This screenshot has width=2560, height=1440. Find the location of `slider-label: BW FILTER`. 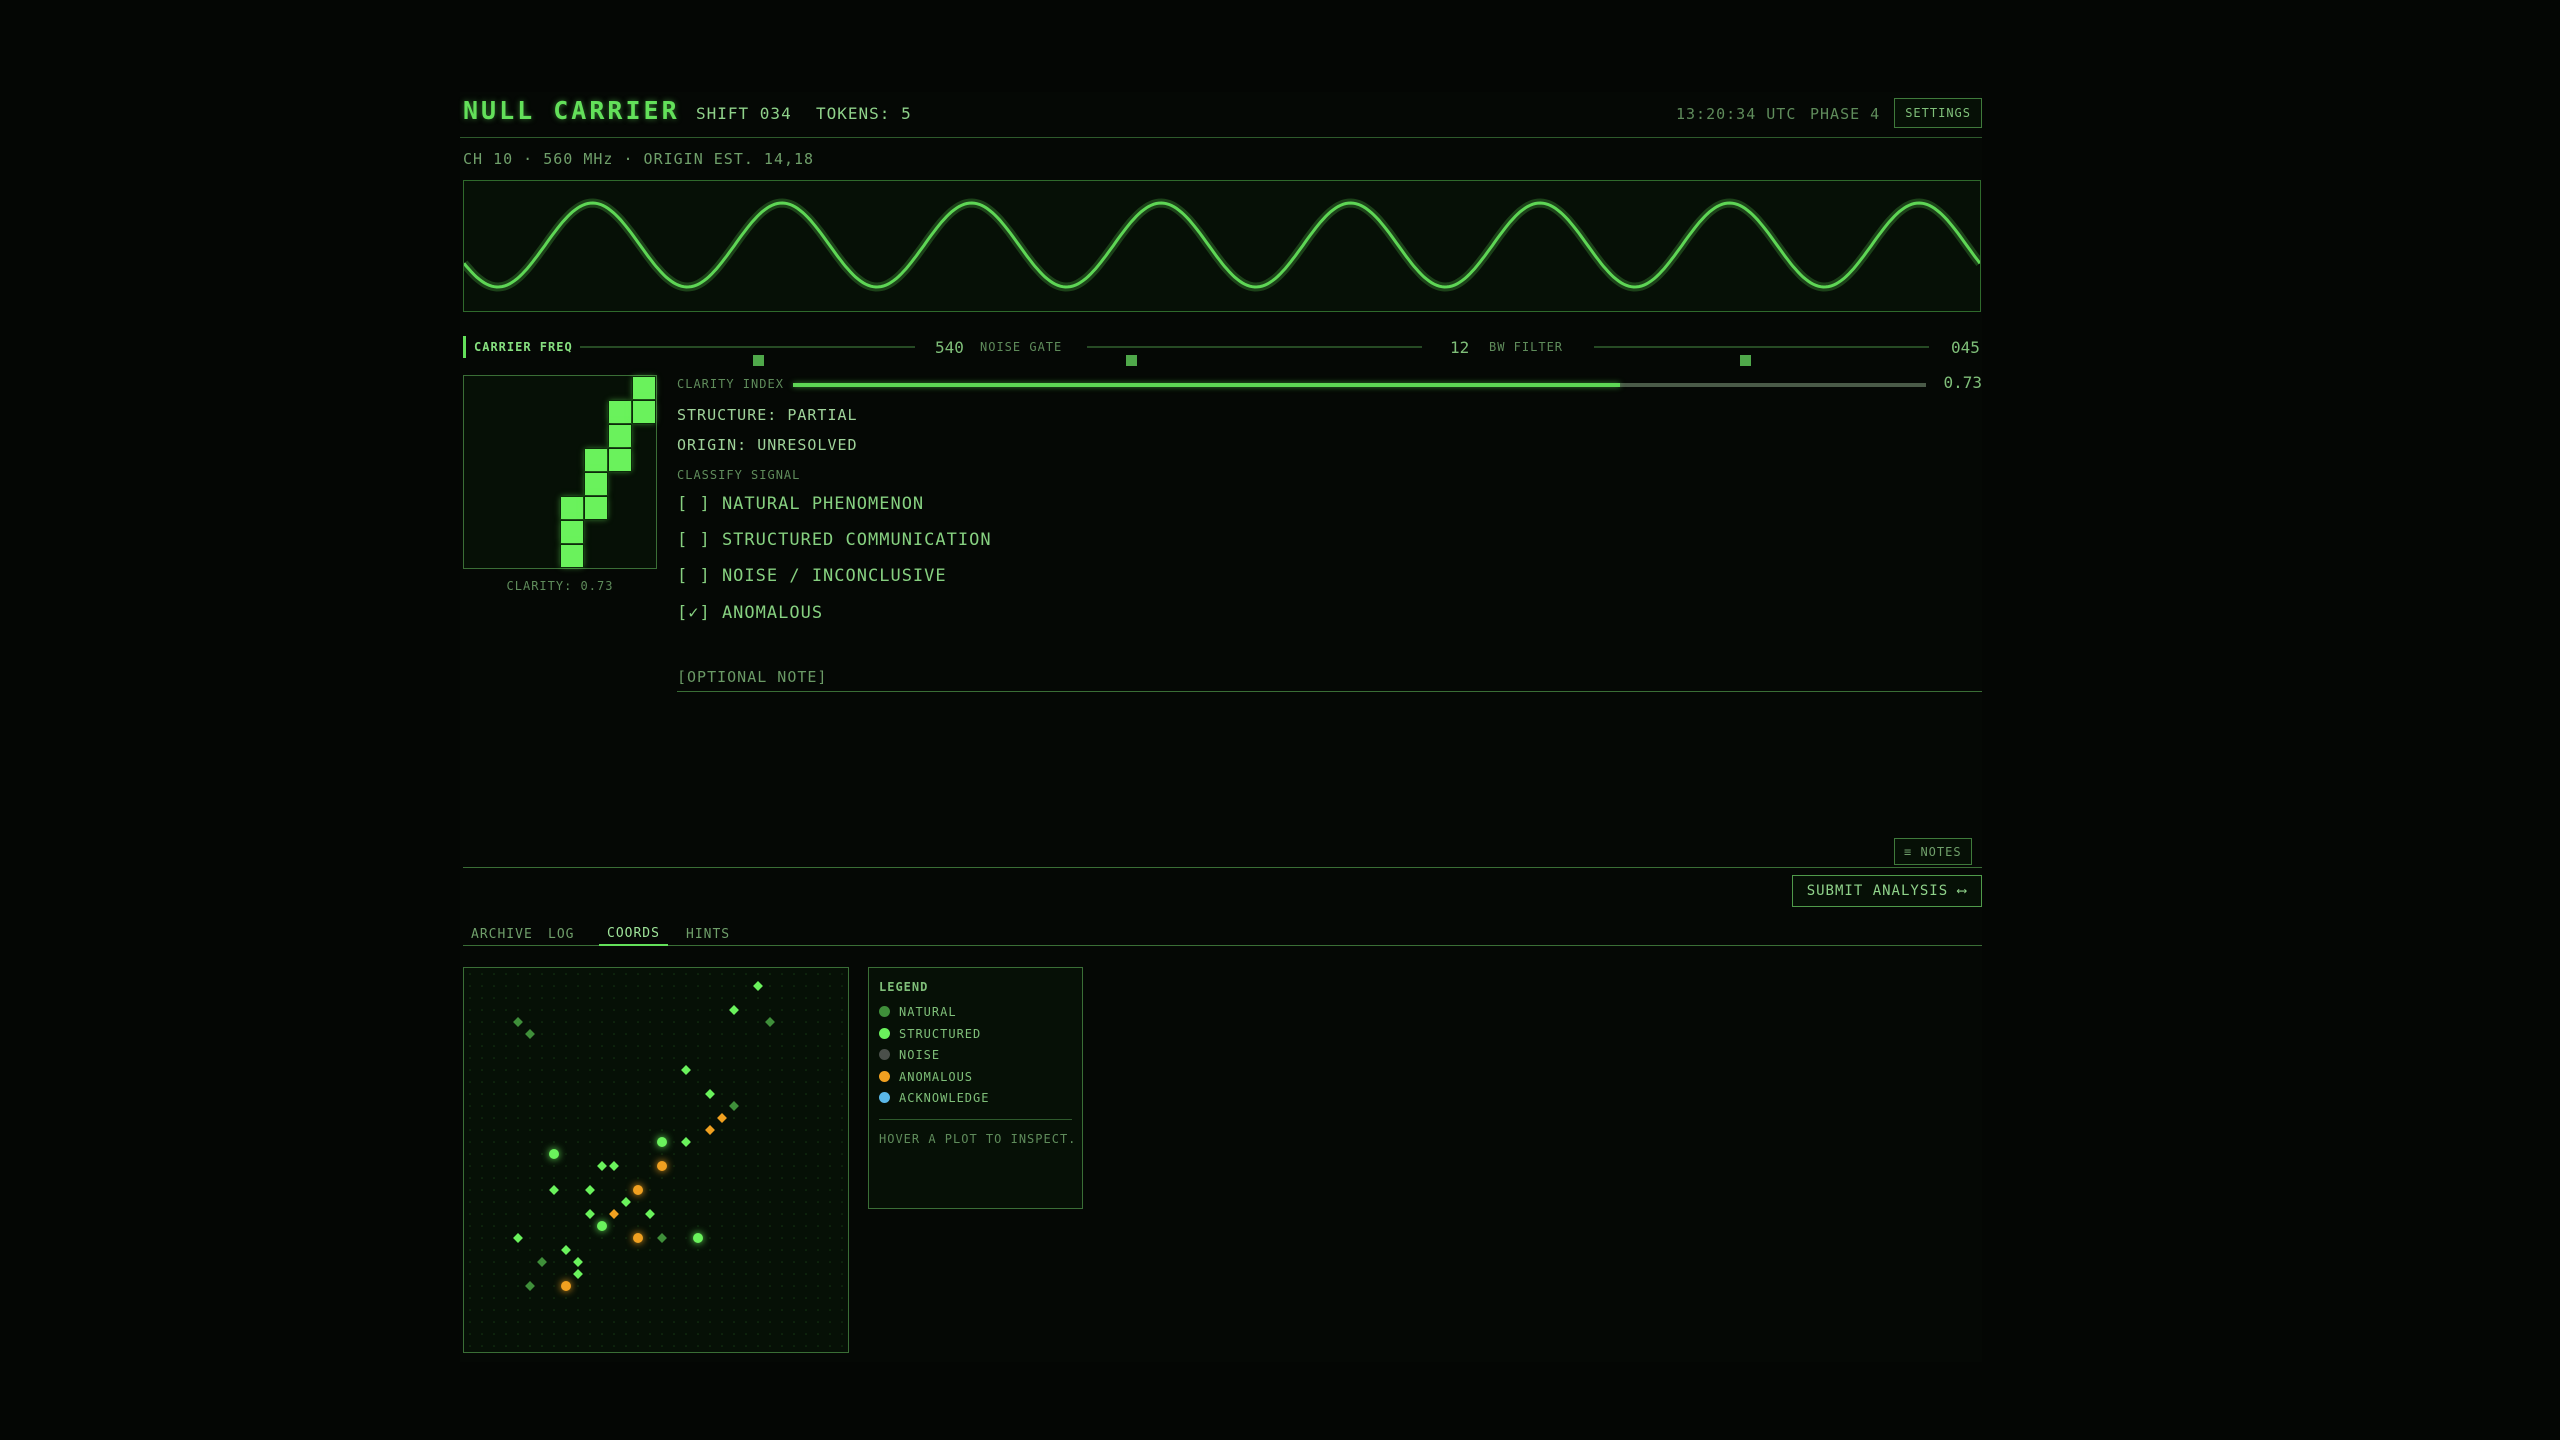

slider-label: BW FILTER is located at coordinates (1526, 347).